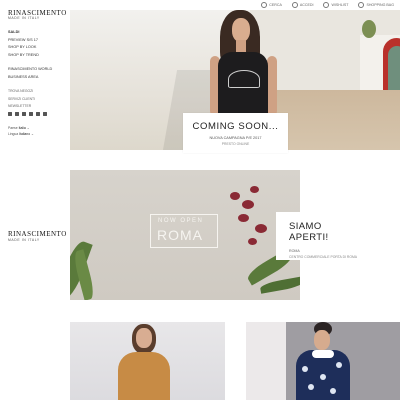 The height and width of the screenshot is (400, 400). What do you see at coordinates (271, 5) in the screenshot?
I see `search-link: CERCA` at bounding box center [271, 5].